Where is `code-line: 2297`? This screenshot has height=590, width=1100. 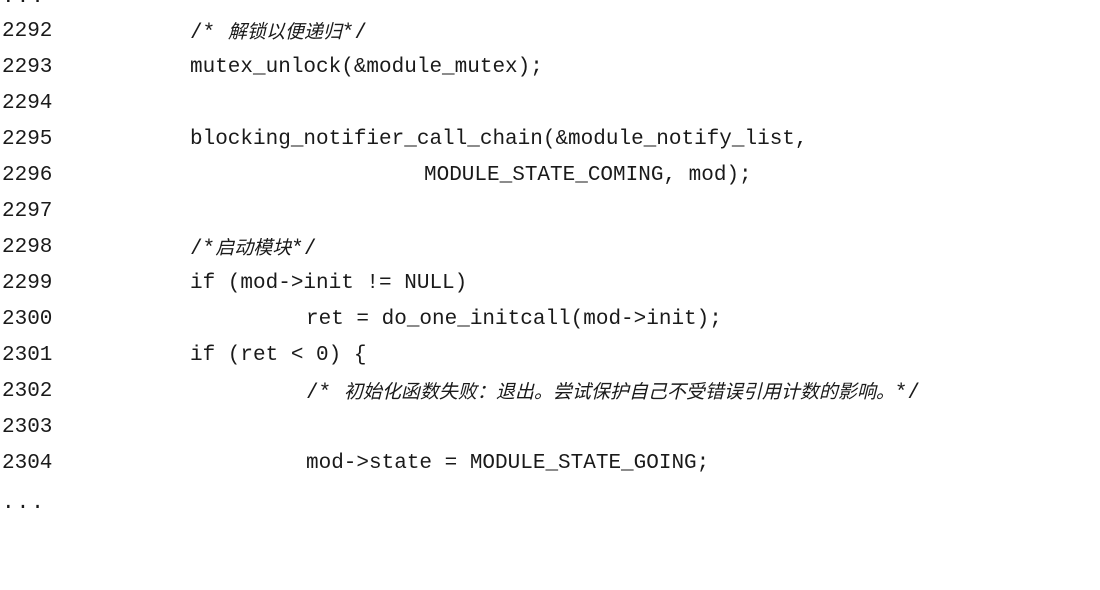
code-line: 2297 is located at coordinates (550, 212).